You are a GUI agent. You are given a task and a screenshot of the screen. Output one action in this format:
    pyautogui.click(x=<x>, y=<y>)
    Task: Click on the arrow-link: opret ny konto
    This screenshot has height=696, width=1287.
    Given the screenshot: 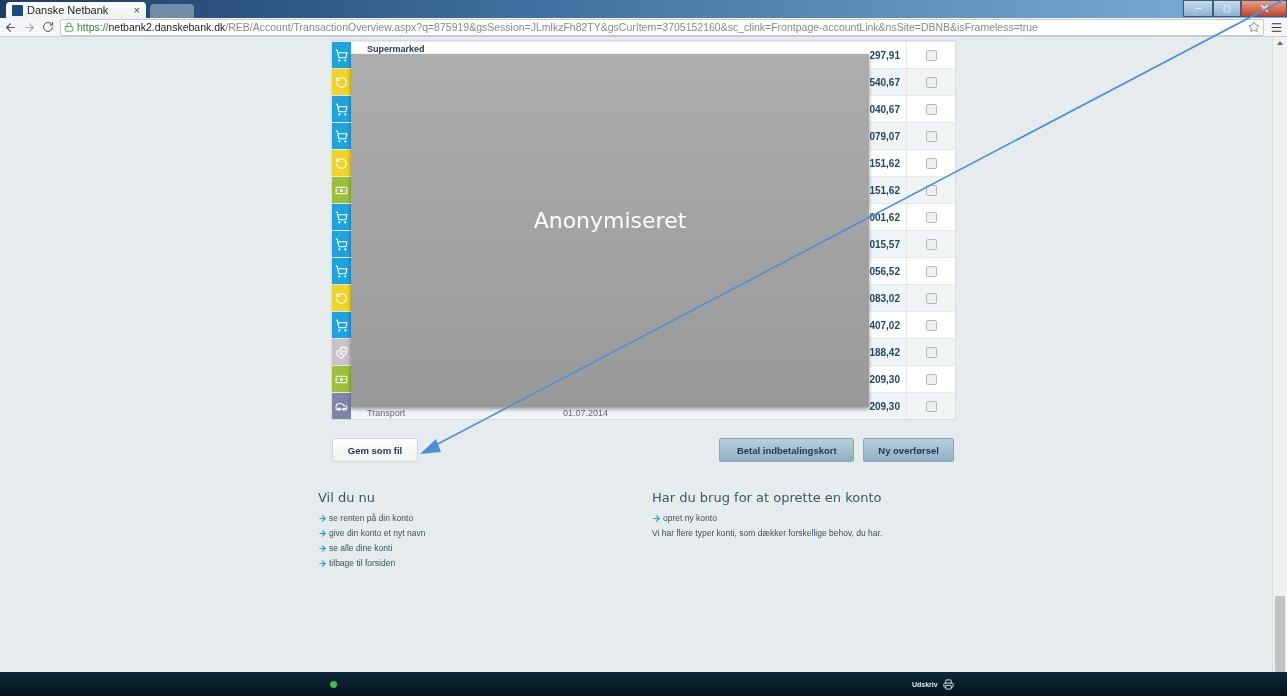 What is the action you would take?
    pyautogui.click(x=802, y=518)
    